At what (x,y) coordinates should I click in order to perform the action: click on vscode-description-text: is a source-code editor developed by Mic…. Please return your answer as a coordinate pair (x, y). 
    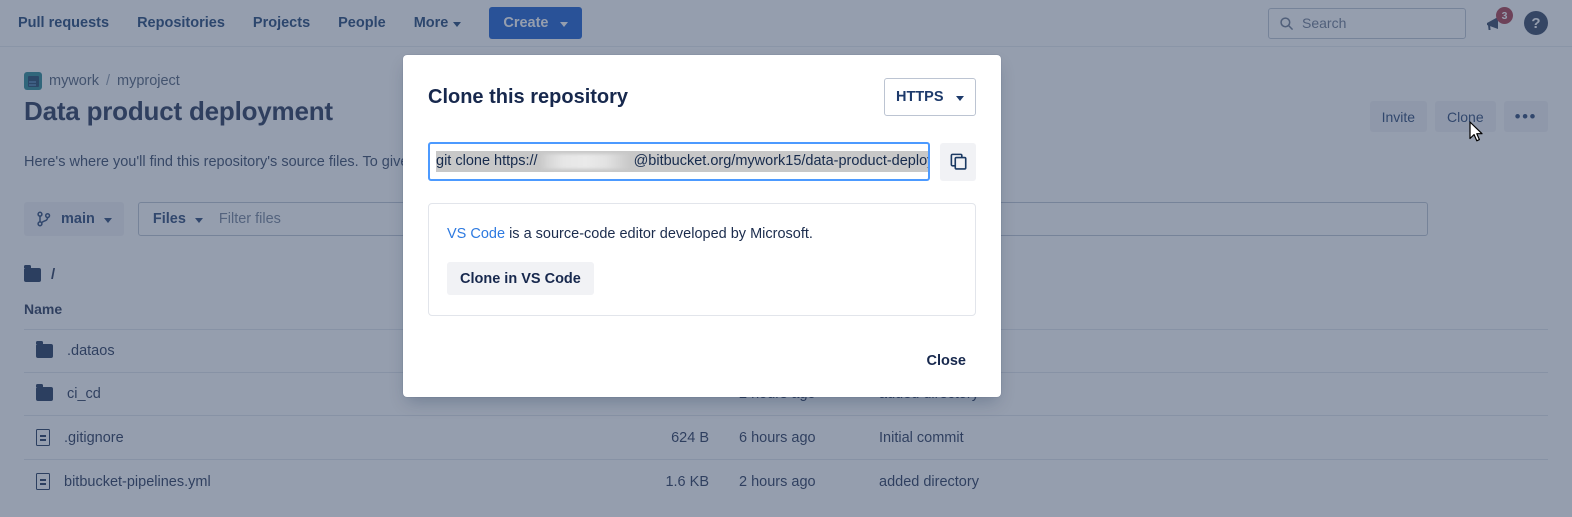
    Looking at the image, I should click on (659, 234).